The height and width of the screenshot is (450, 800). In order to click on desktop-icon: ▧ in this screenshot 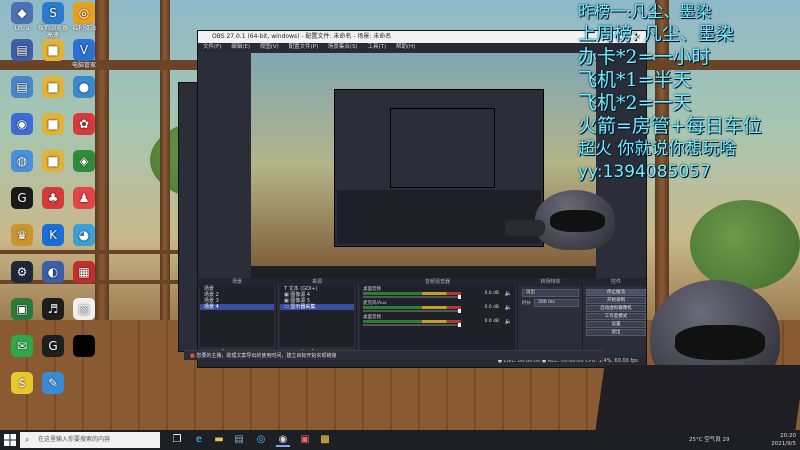, I will do `click(84, 316)`.